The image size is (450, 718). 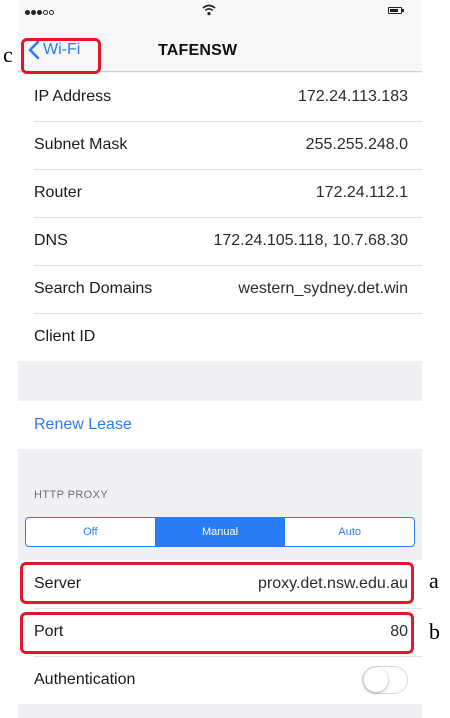 I want to click on authentication-toggle, so click(x=385, y=680).